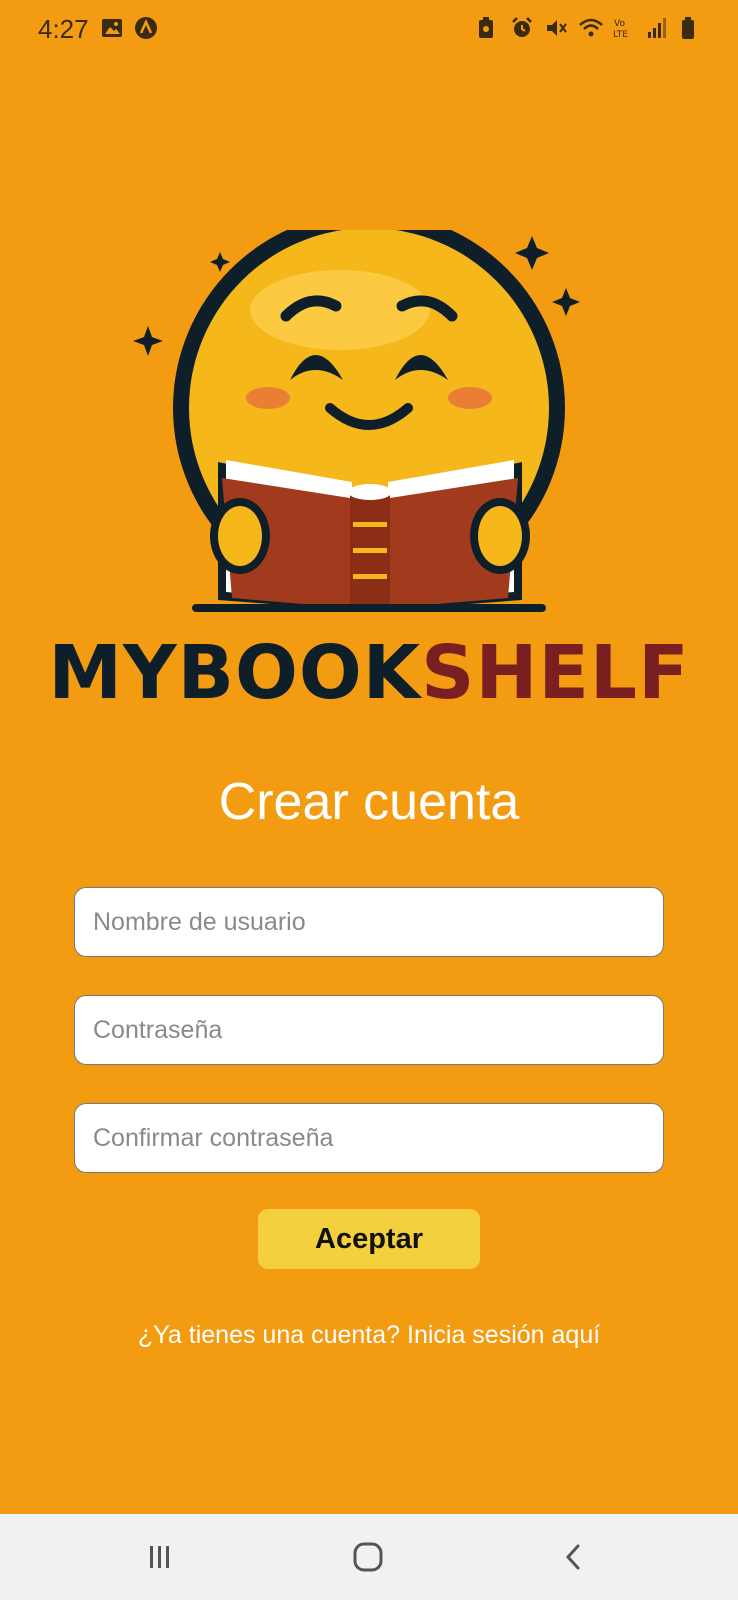 Image resolution: width=738 pixels, height=1600 pixels. Describe the element at coordinates (129, 28) in the screenshot. I see `status-left-icons` at that location.